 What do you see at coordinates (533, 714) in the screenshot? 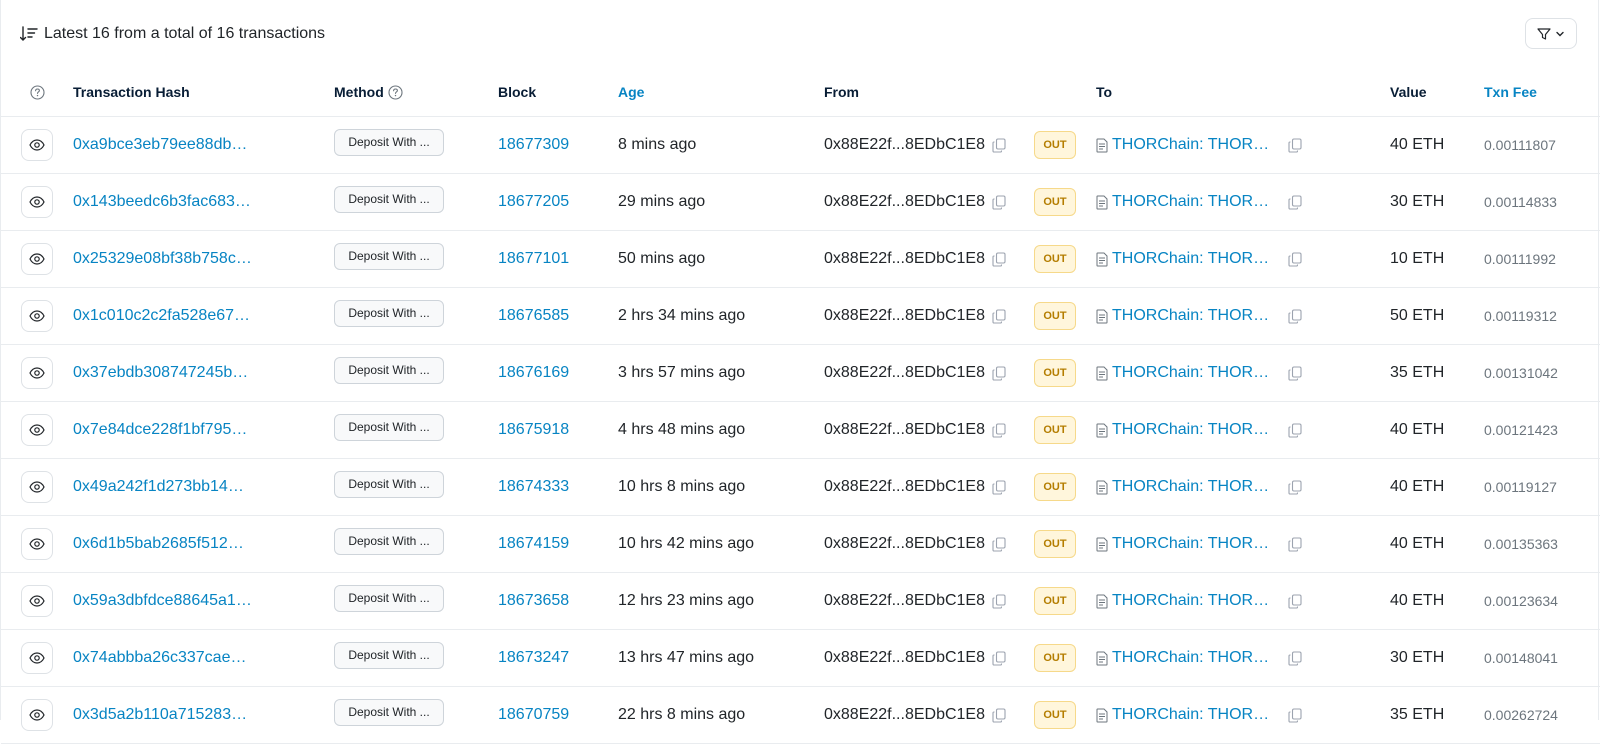
I see `block-link: 18670759` at bounding box center [533, 714].